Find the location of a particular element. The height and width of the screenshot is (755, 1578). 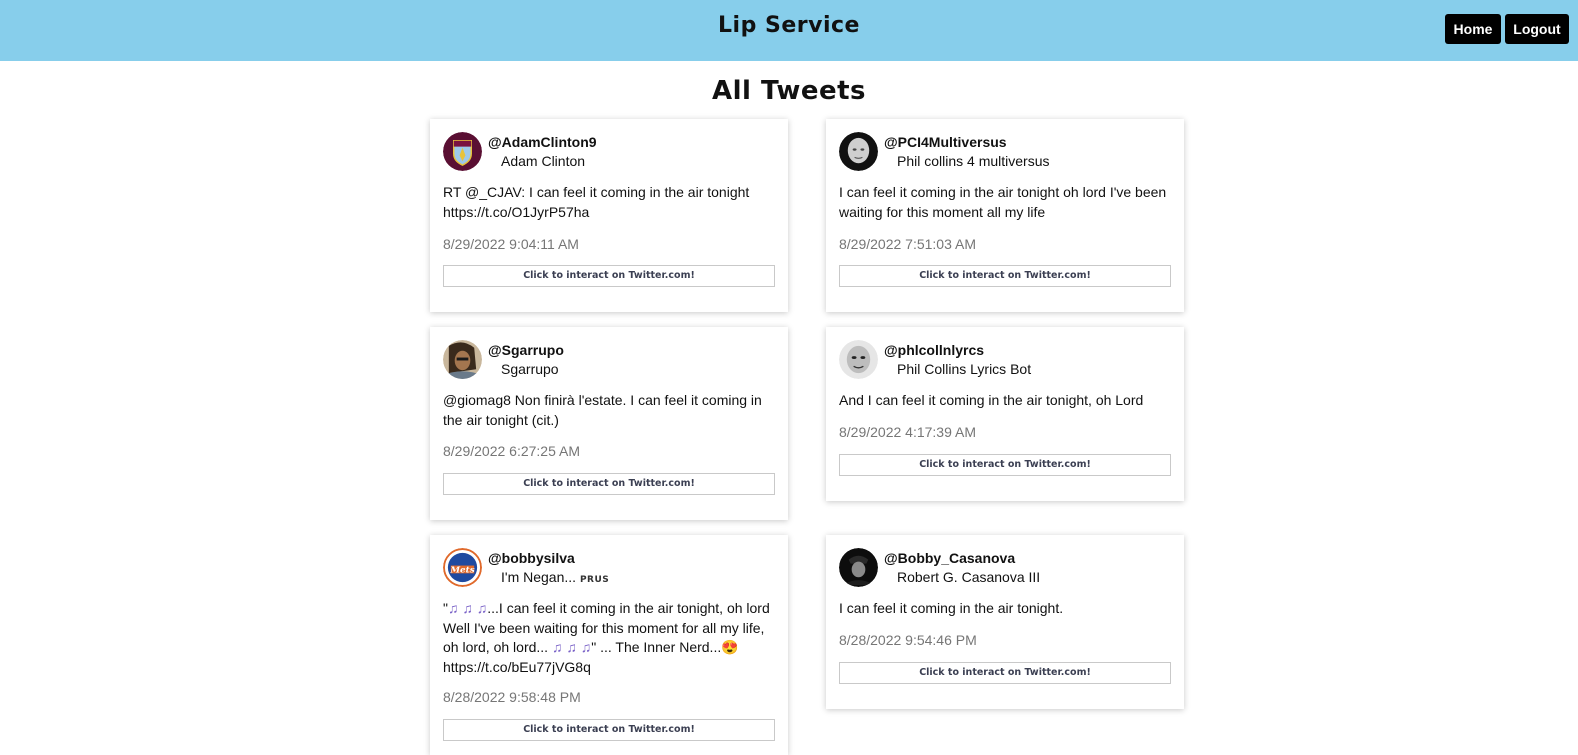

tweet-timestamp: 8/28/2022 9:54:46 PM is located at coordinates (908, 640).